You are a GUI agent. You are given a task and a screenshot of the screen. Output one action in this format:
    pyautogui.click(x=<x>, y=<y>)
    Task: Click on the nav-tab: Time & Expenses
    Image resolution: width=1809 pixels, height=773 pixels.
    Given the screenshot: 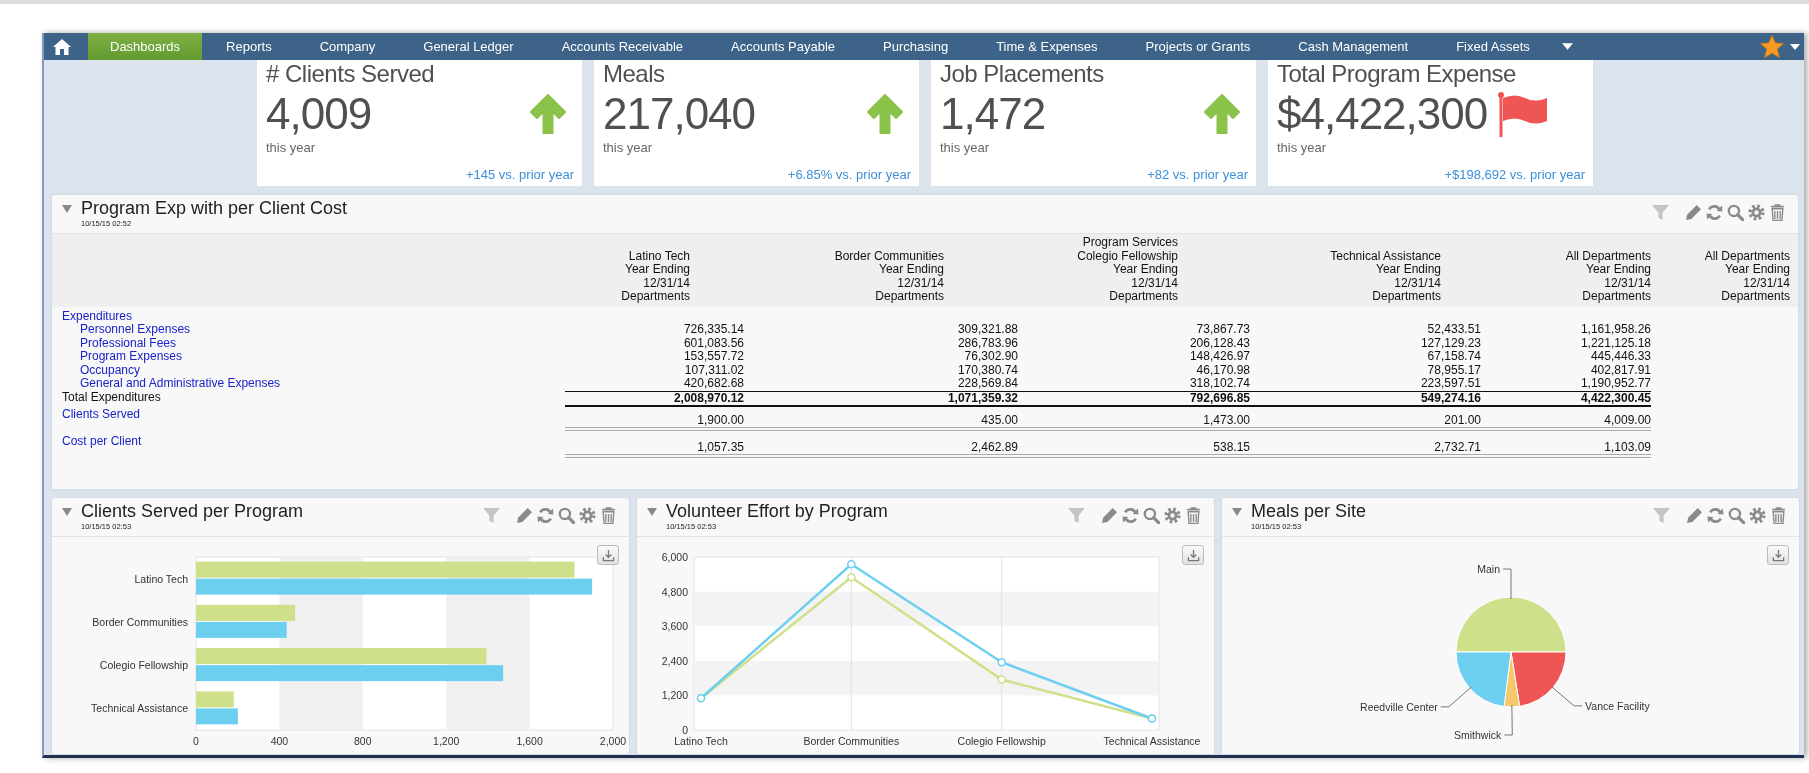 What is the action you would take?
    pyautogui.click(x=1047, y=46)
    